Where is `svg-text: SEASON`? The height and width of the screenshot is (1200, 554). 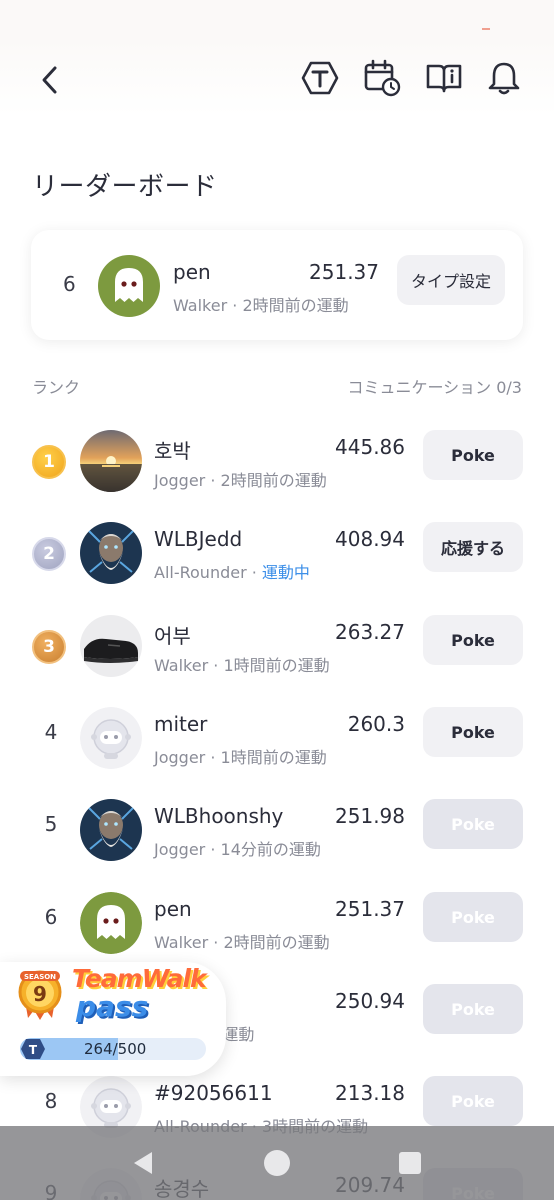 svg-text: SEASON is located at coordinates (40, 977).